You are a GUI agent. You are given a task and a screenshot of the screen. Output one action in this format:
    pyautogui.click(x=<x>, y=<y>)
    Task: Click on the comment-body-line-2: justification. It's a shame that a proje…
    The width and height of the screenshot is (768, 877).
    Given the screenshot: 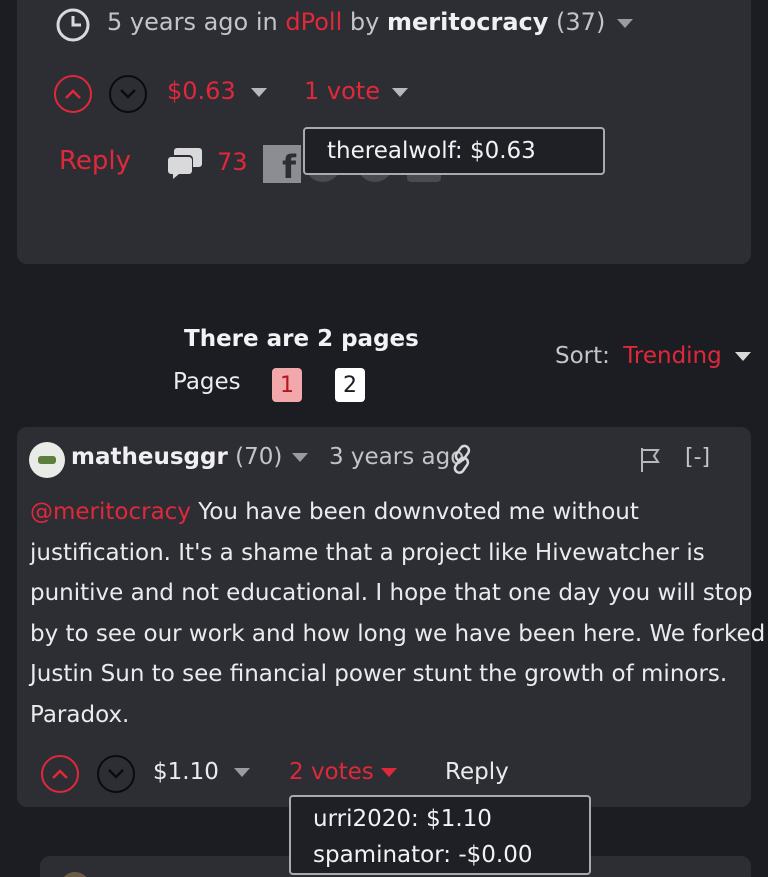 What is the action you would take?
    pyautogui.click(x=367, y=552)
    